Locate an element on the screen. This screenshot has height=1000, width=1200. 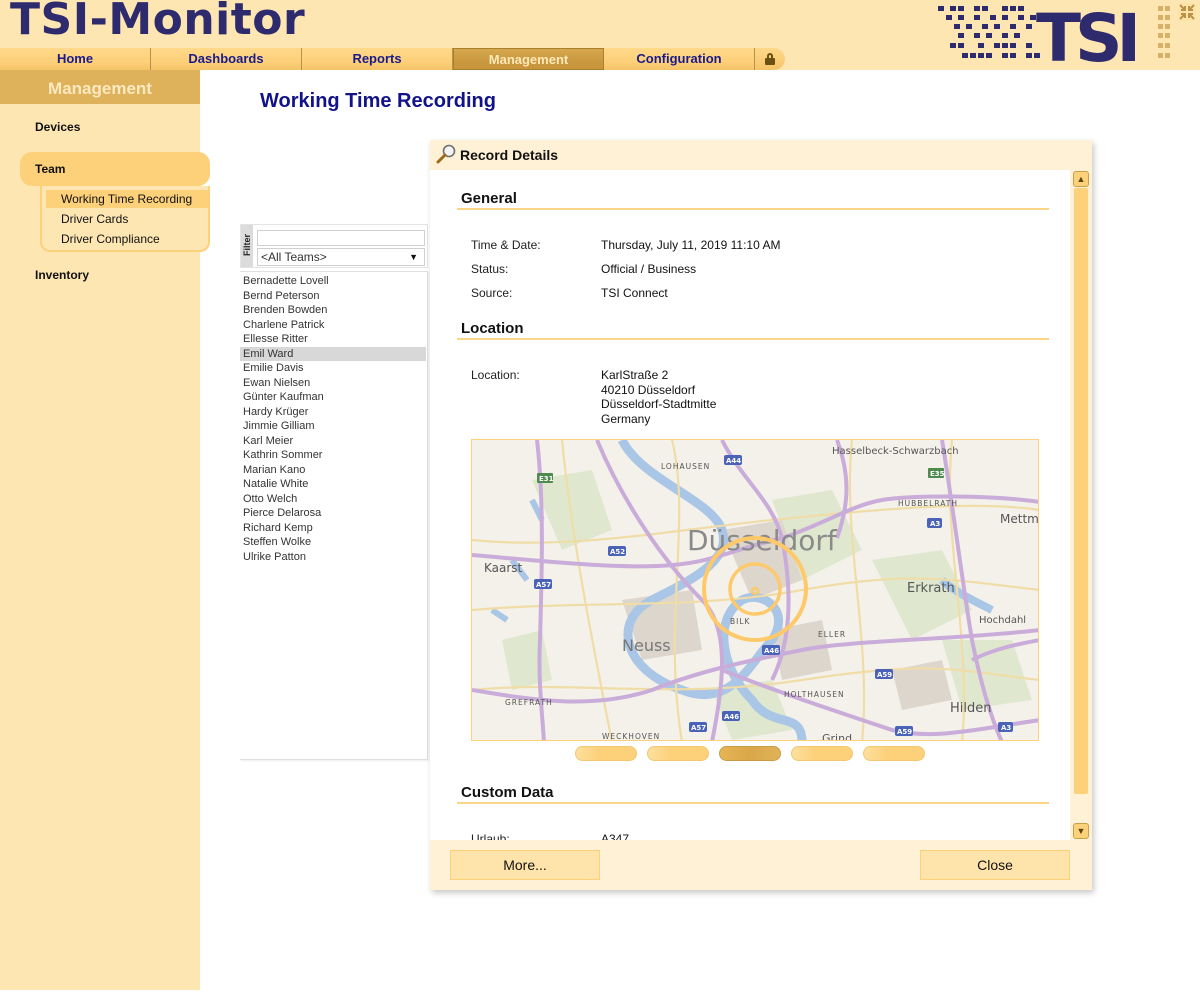
field-value-status: Official / Business is located at coordinates (649, 269).